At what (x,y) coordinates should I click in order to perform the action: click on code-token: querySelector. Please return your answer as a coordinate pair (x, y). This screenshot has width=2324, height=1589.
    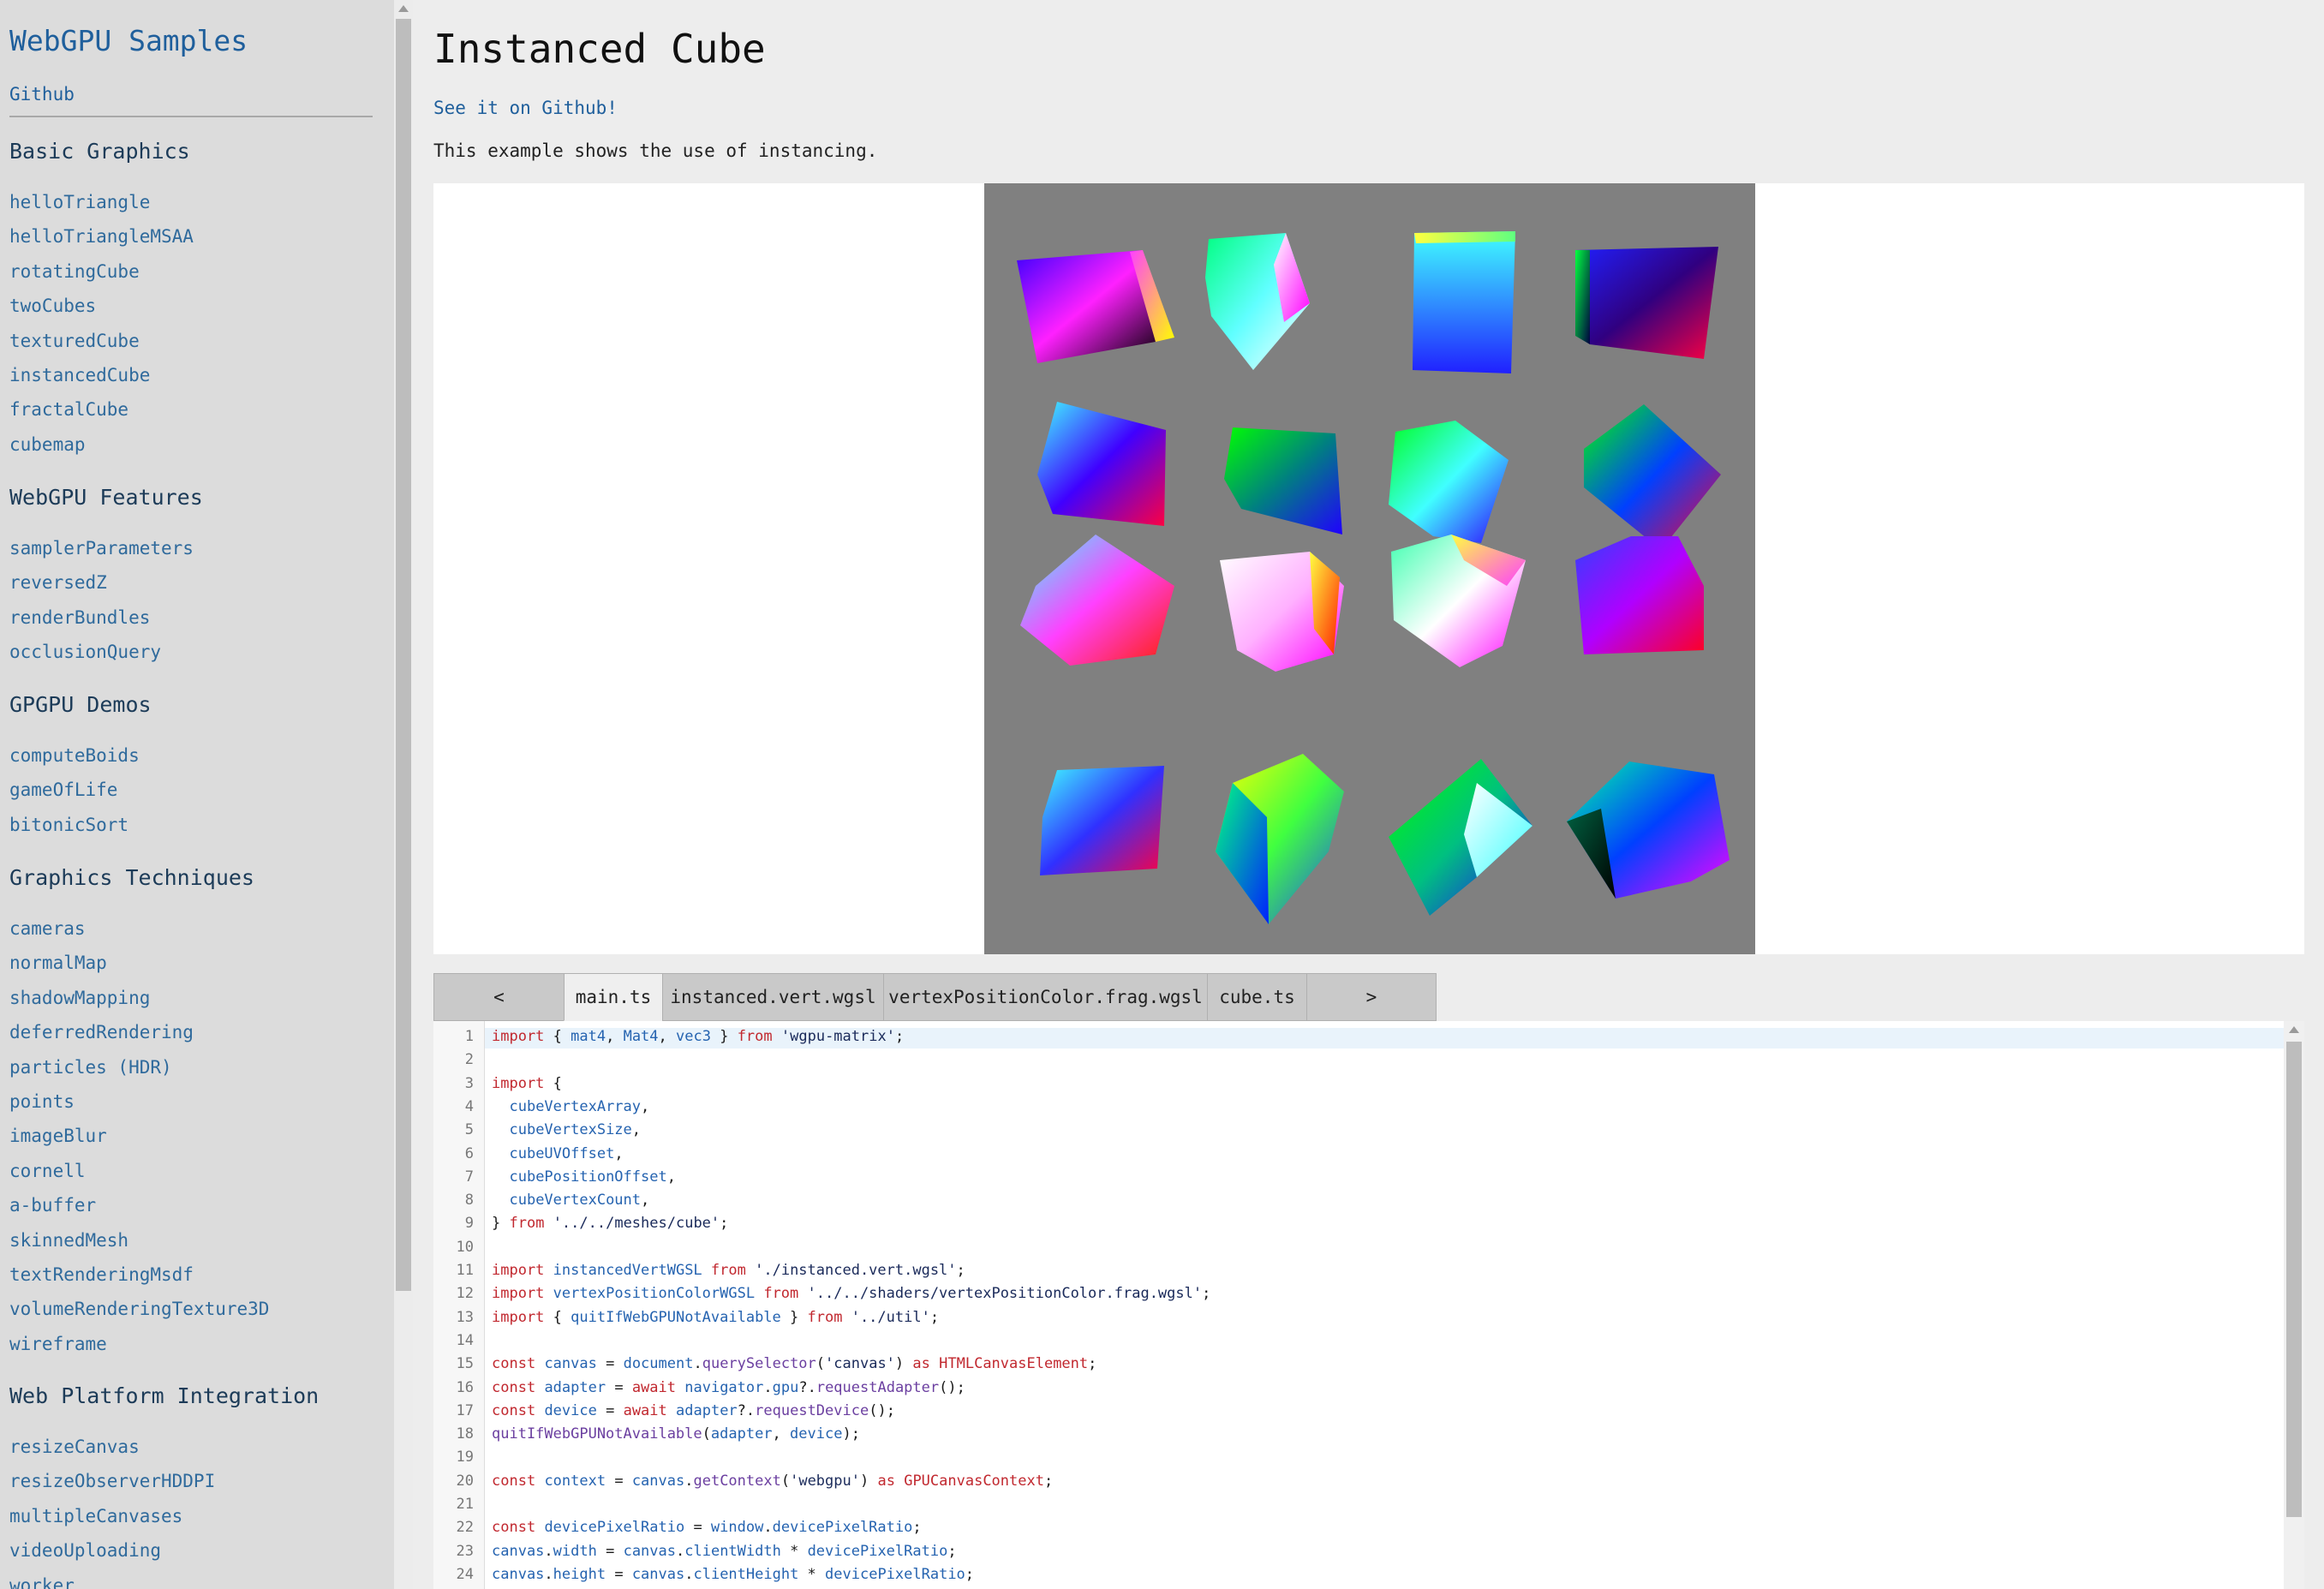
    Looking at the image, I should click on (759, 1364).